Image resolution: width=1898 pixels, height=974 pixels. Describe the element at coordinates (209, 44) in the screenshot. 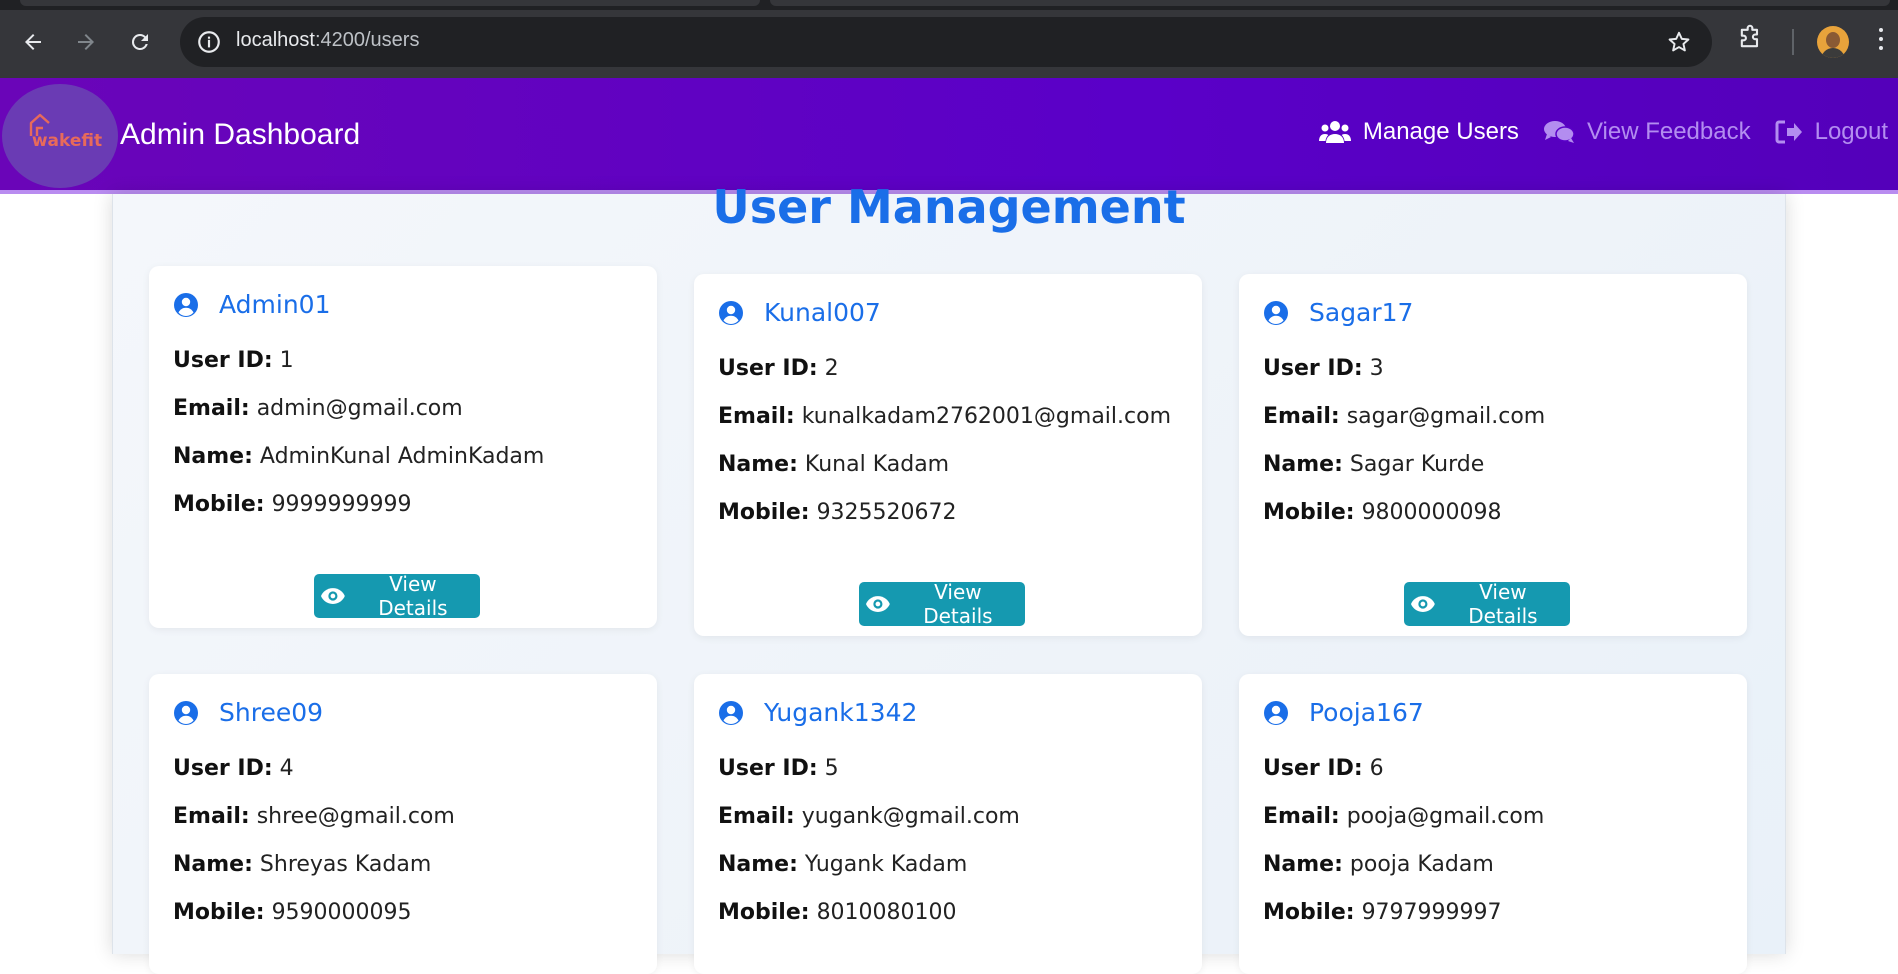

I see `site-info-icon` at that location.